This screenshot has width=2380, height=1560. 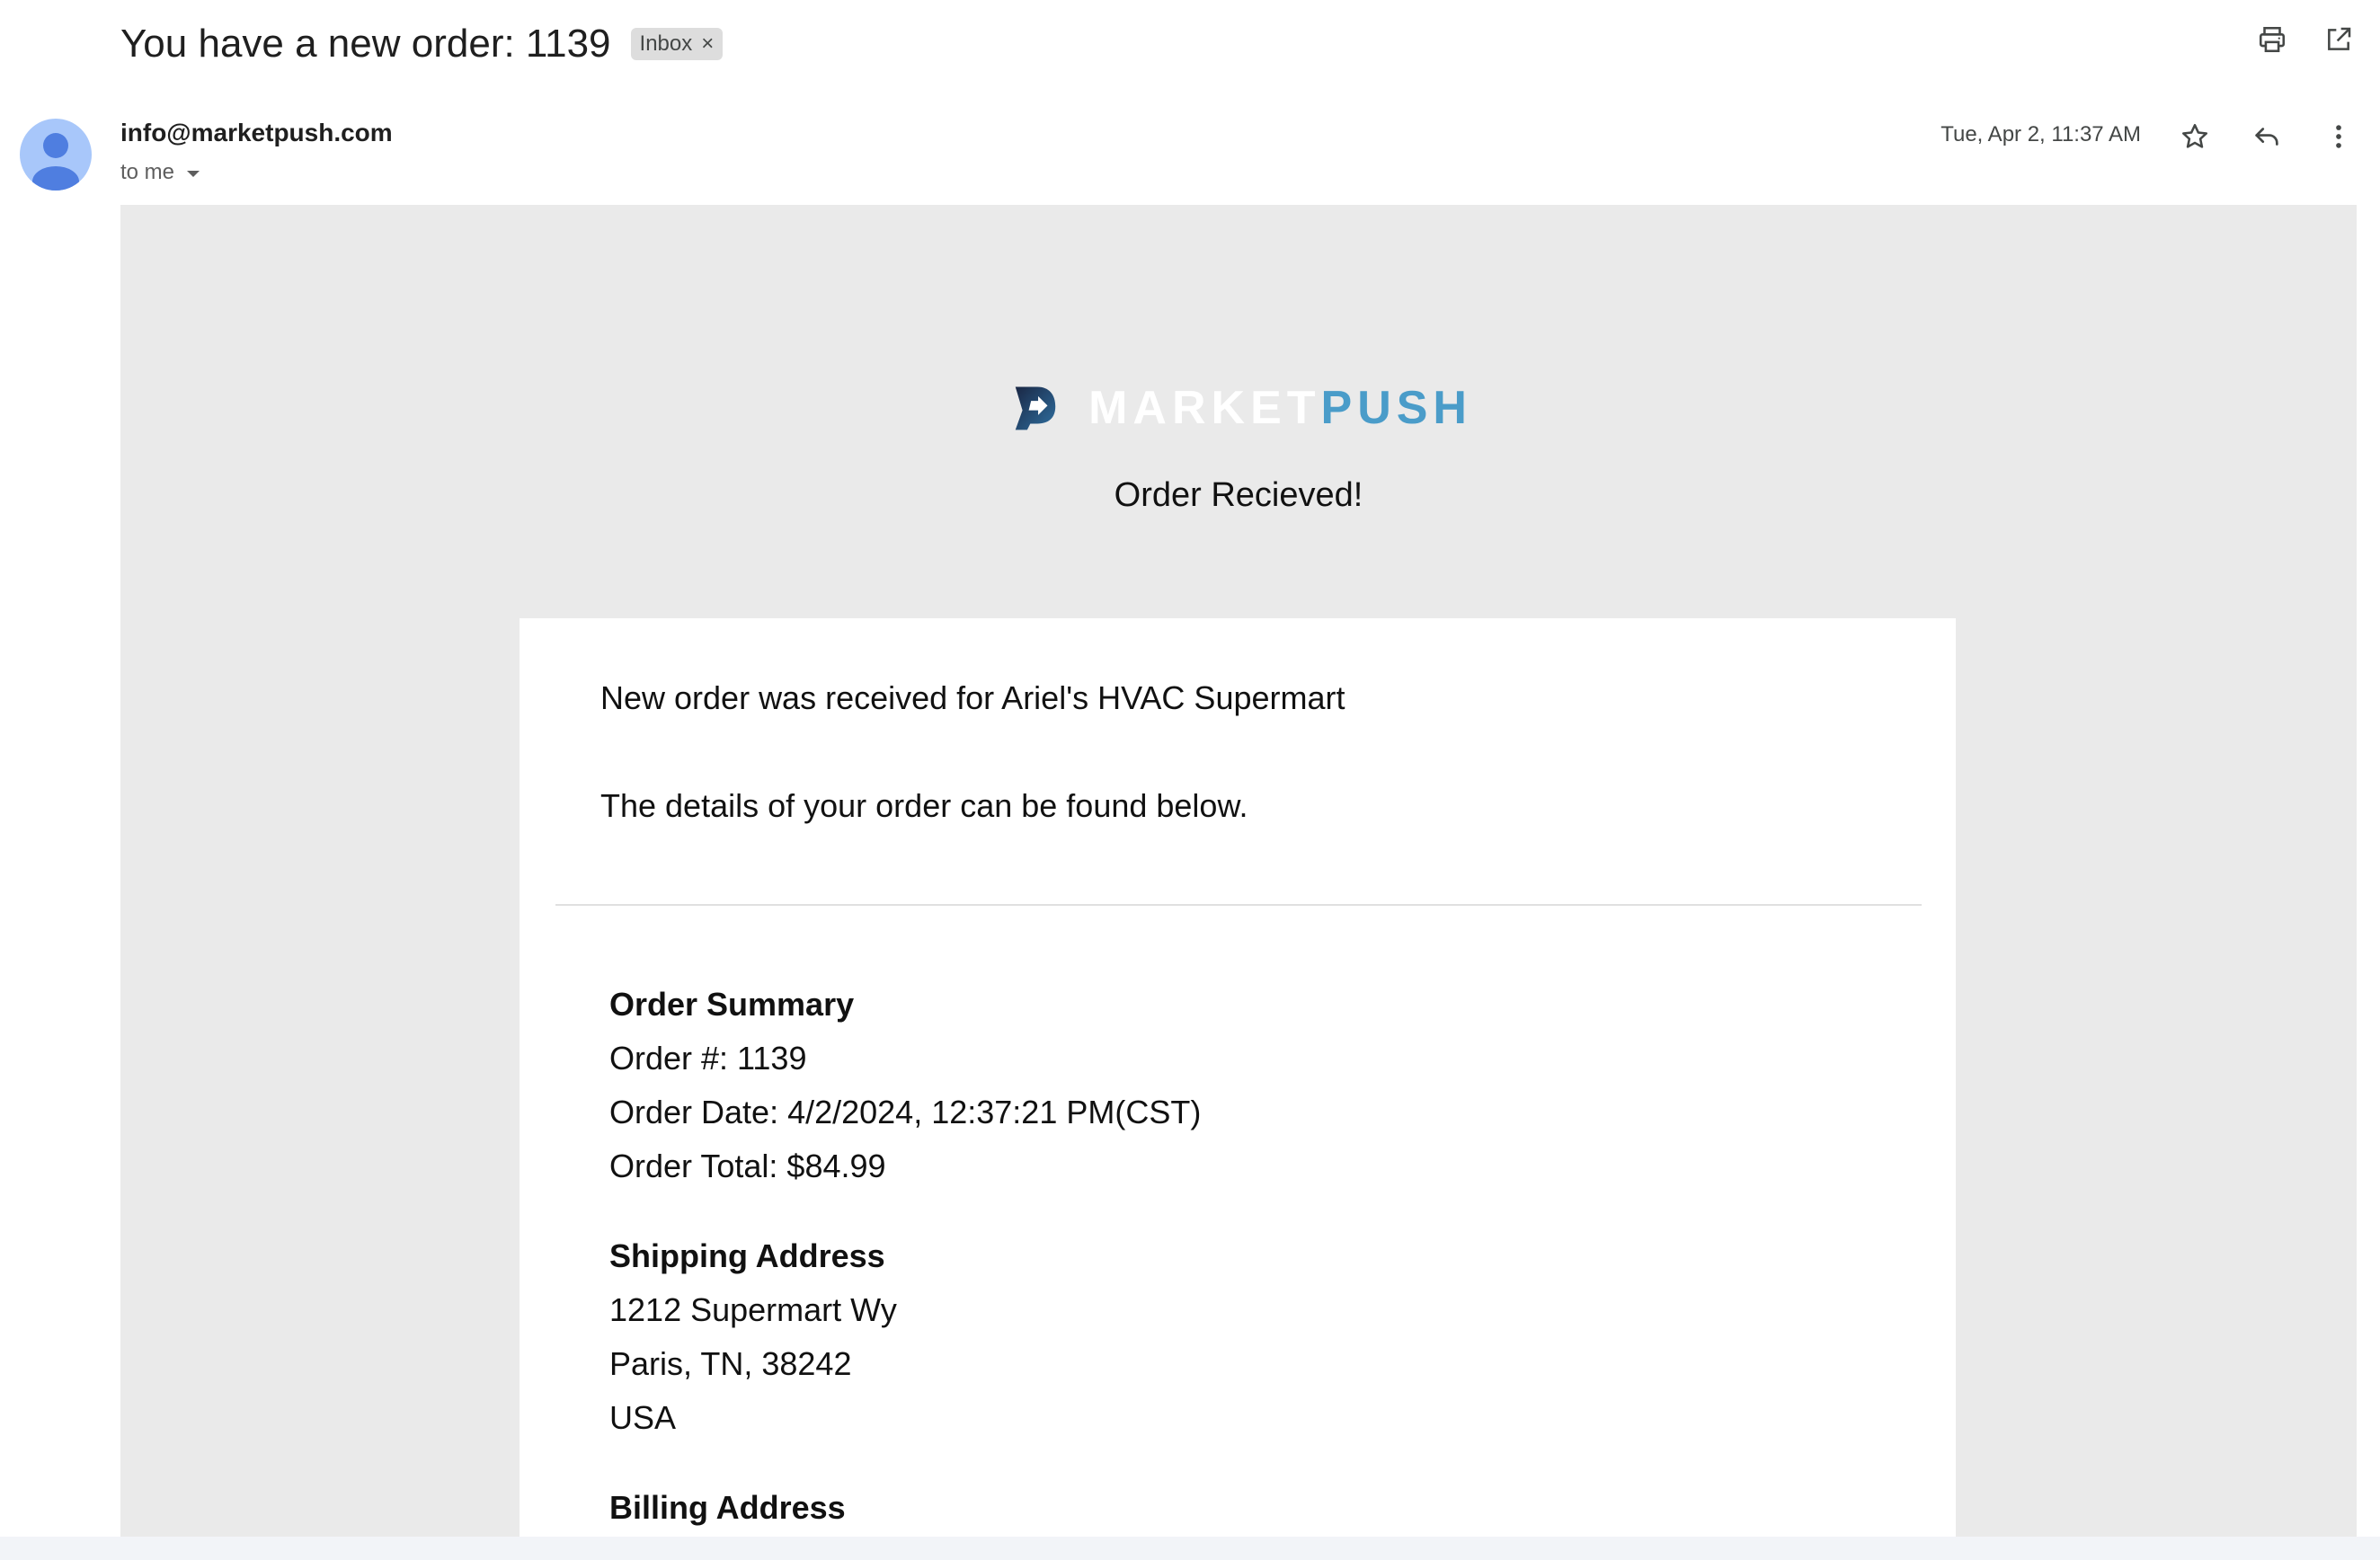 What do you see at coordinates (1238, 905) in the screenshot?
I see `divider` at bounding box center [1238, 905].